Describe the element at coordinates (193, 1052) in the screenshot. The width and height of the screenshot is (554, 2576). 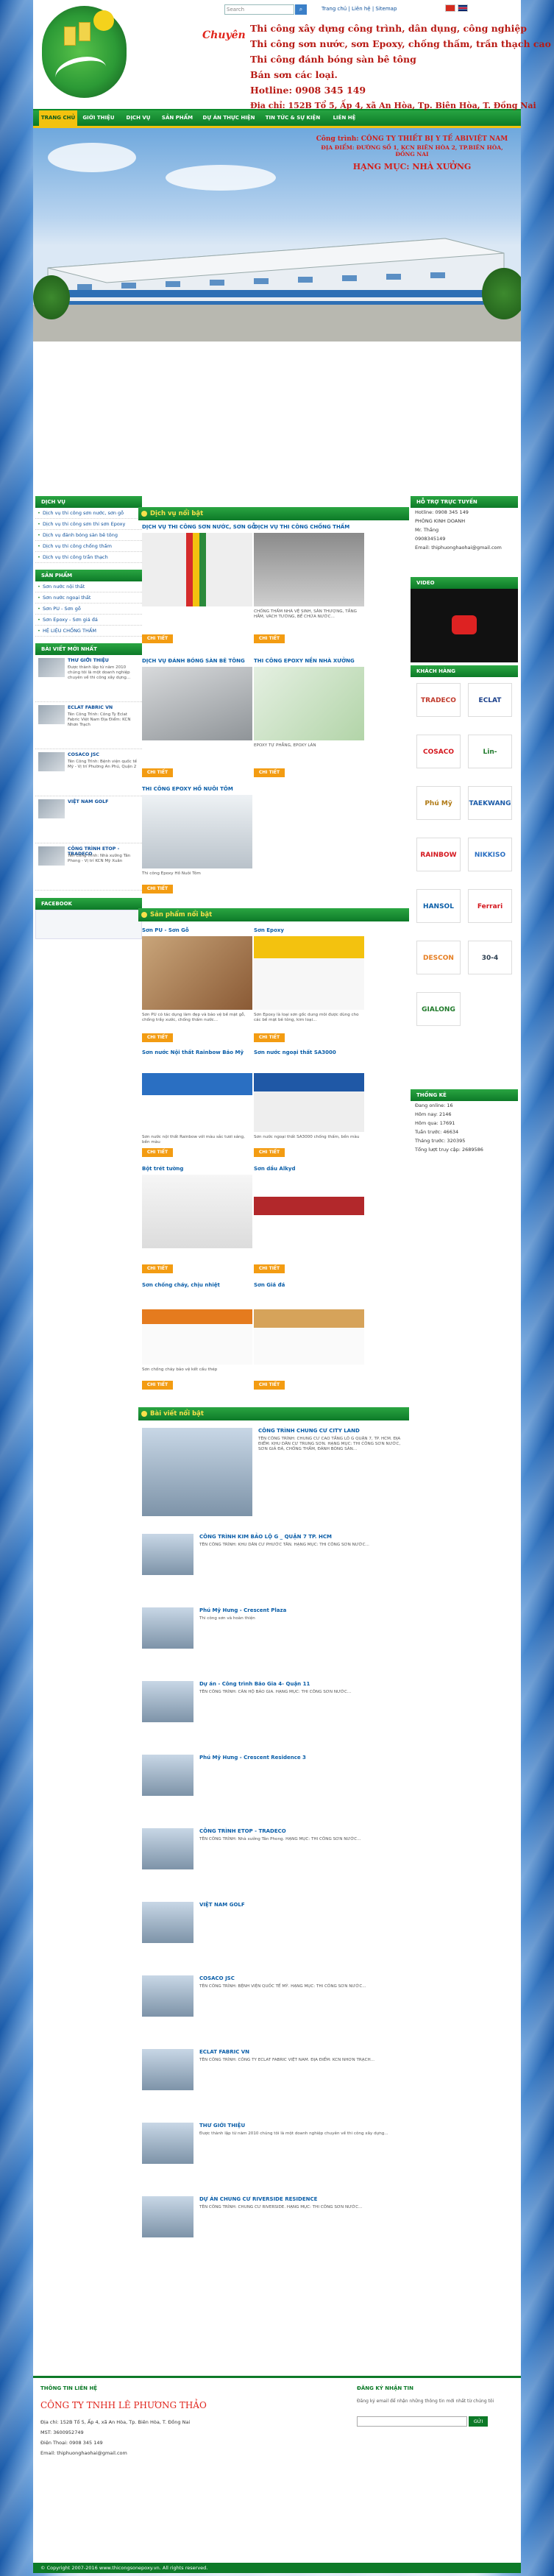
I see `product-title: Sơn nước Nội thất Rainbow Bảo Mỹ` at that location.